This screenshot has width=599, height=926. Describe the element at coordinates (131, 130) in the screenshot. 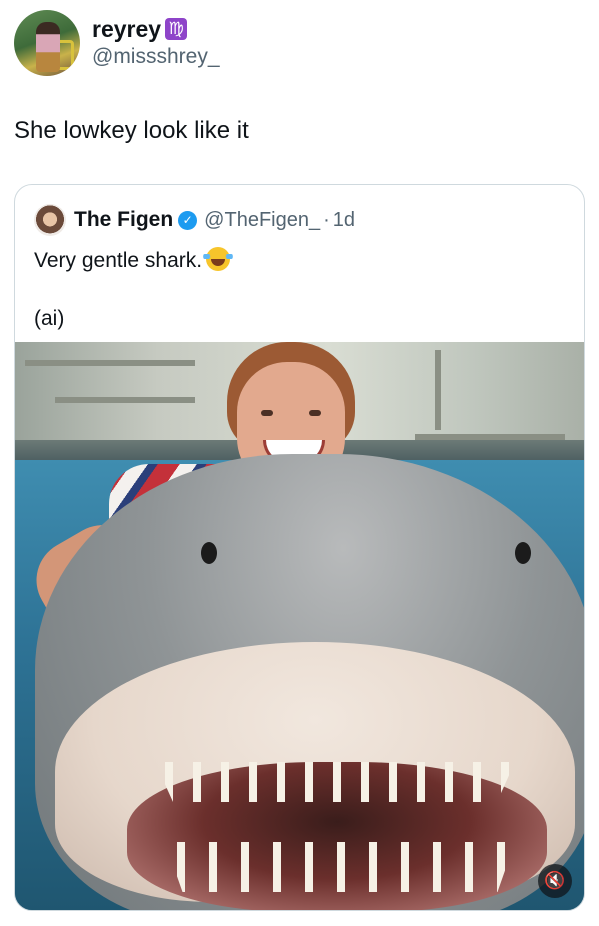

I see `tweet-text: She lowkey look like it` at that location.